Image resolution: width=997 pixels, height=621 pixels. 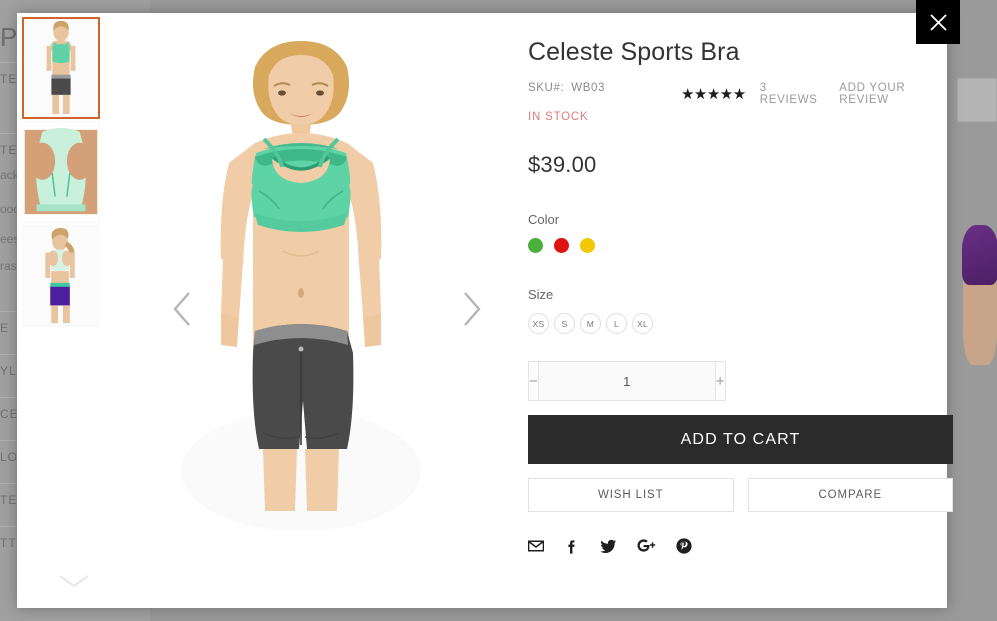 What do you see at coordinates (740, 439) in the screenshot?
I see `add-to-cart-button: ADD TO CART` at bounding box center [740, 439].